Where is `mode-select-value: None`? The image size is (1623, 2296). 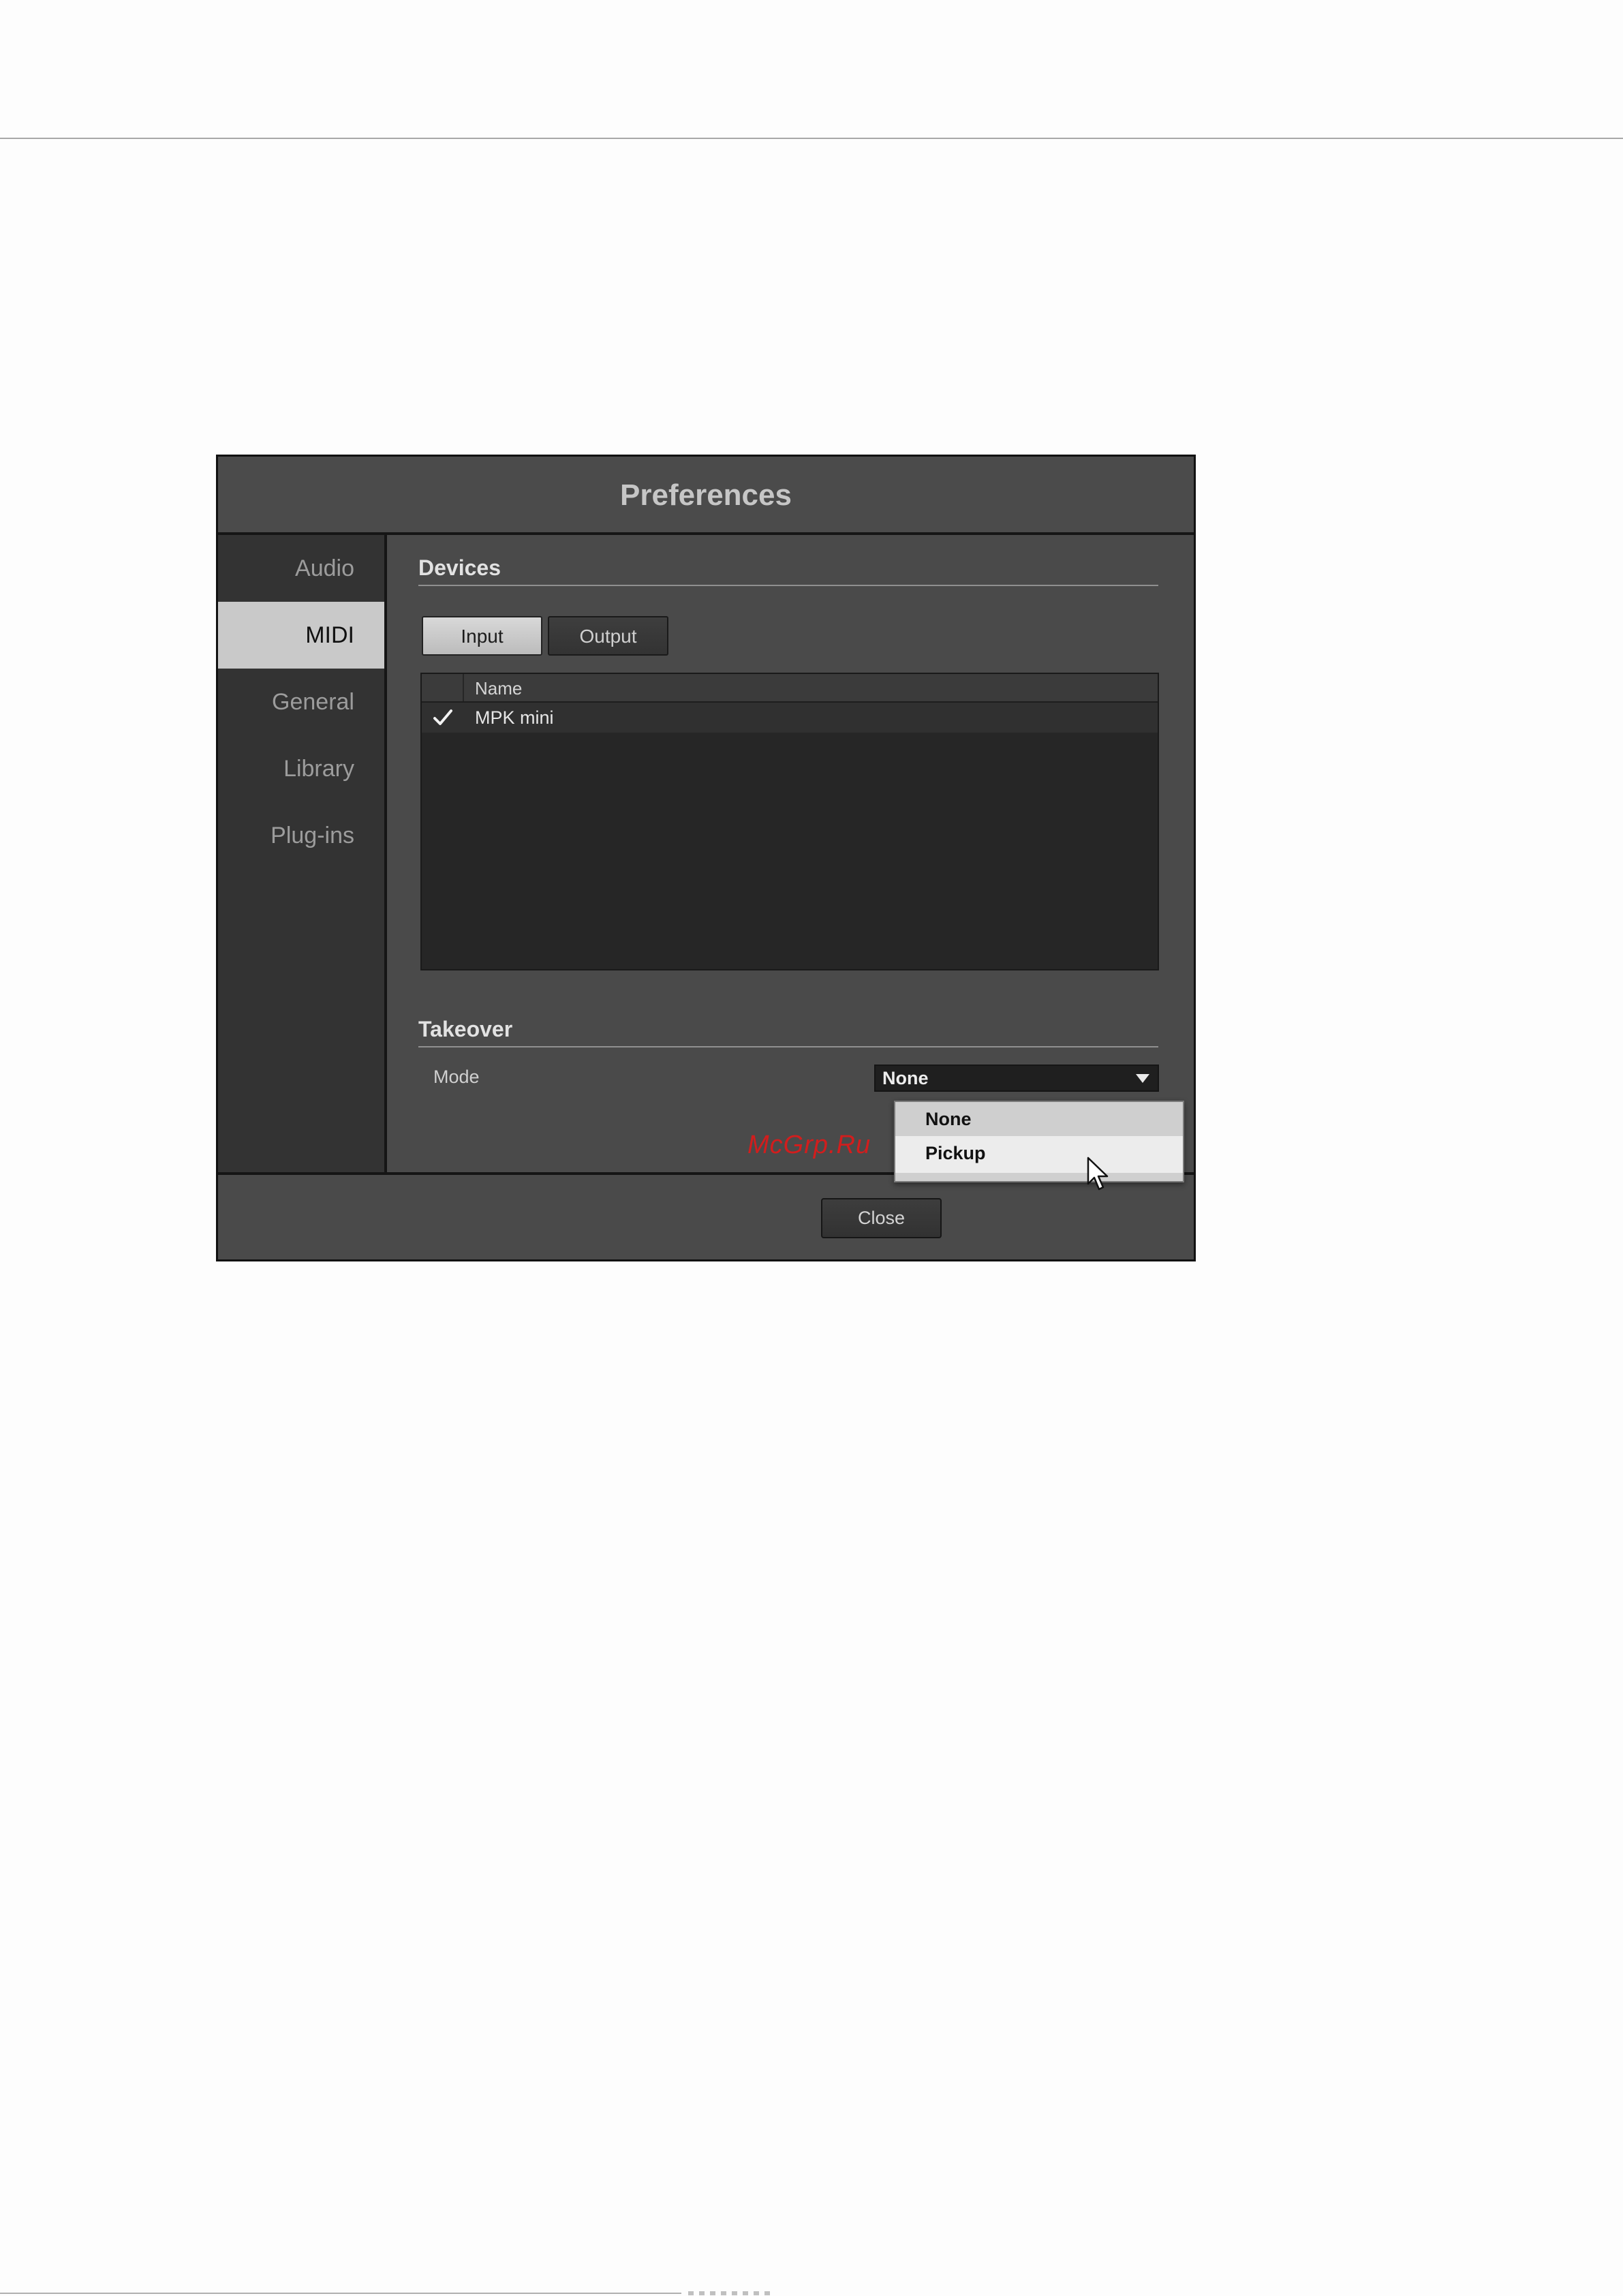 mode-select-value: None is located at coordinates (905, 1078).